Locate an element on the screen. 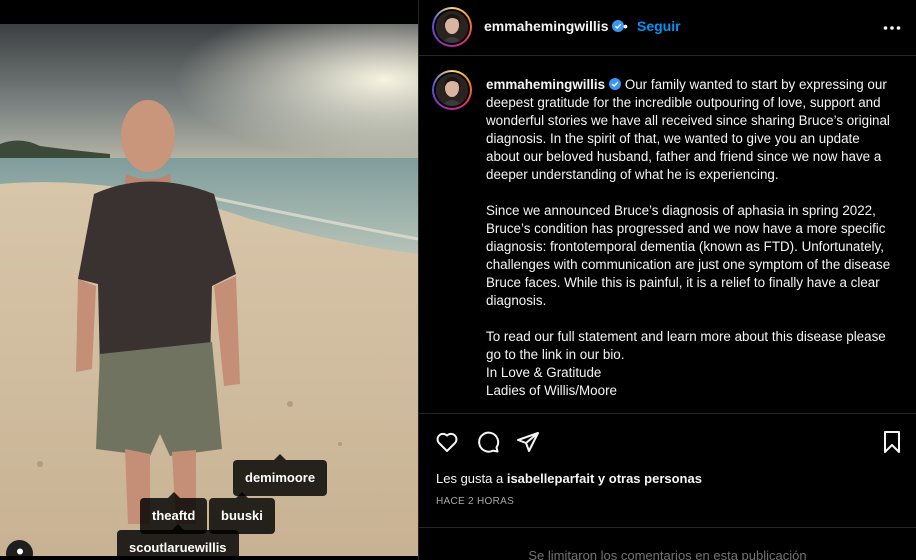 This screenshot has height=560, width=916. author-avatar is located at coordinates (452, 27).